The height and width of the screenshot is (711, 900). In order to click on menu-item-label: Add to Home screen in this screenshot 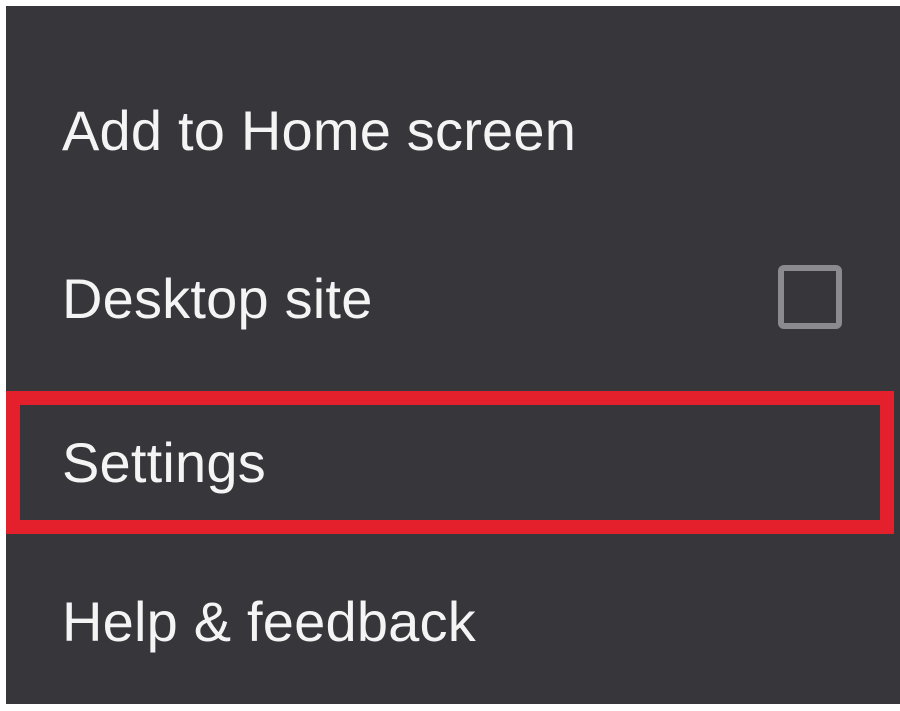, I will do `click(319, 130)`.